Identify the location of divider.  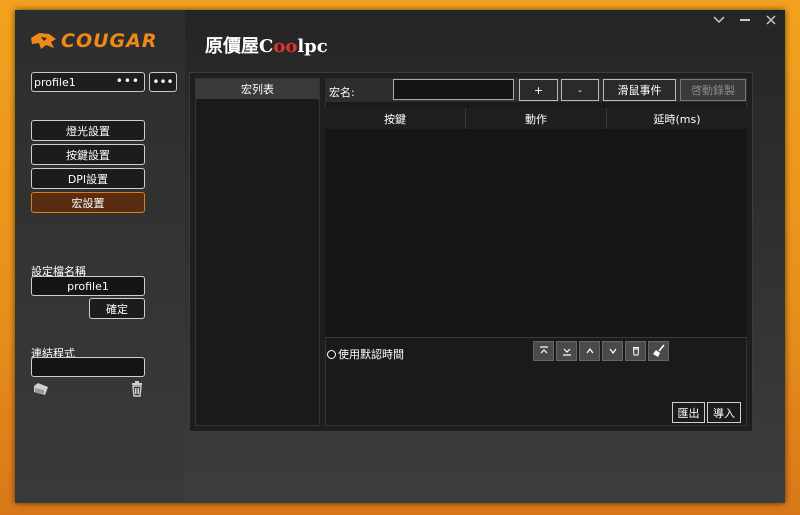
(536, 337).